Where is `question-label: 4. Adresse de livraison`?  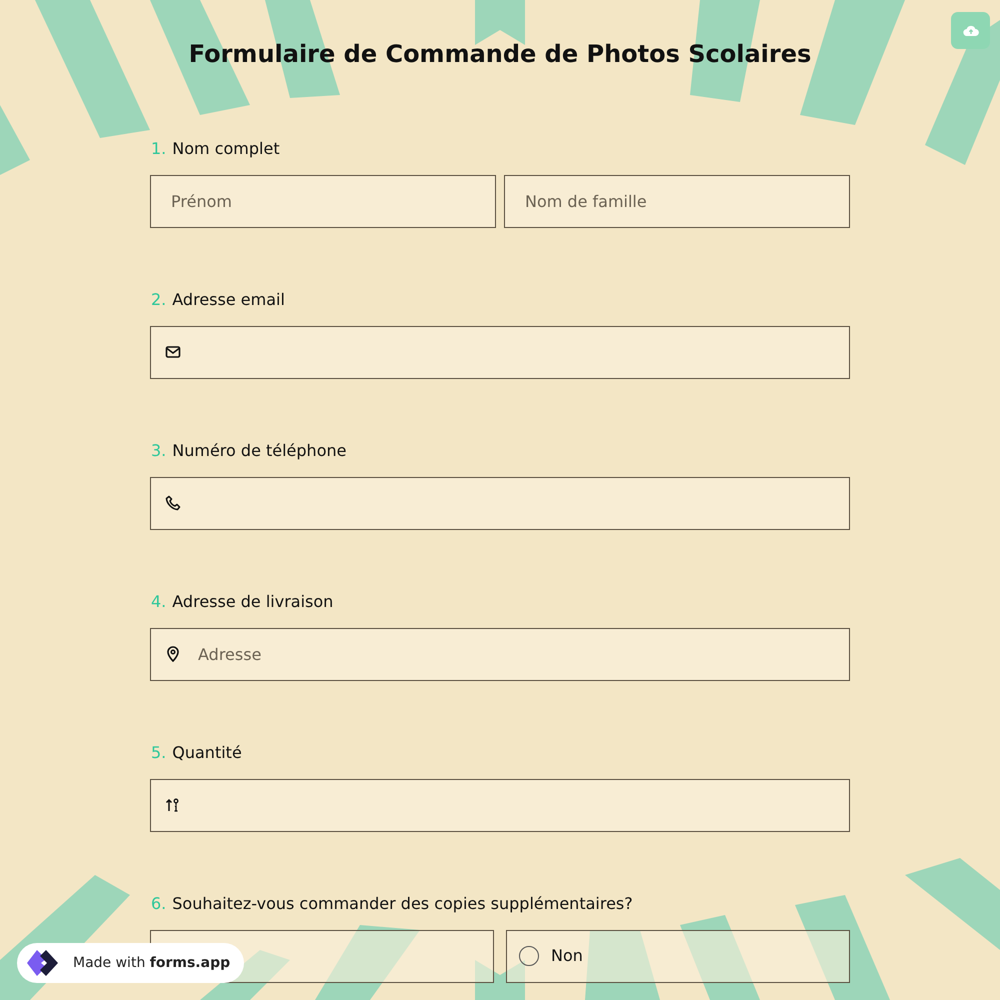
question-label: 4. Adresse de livraison is located at coordinates (242, 601).